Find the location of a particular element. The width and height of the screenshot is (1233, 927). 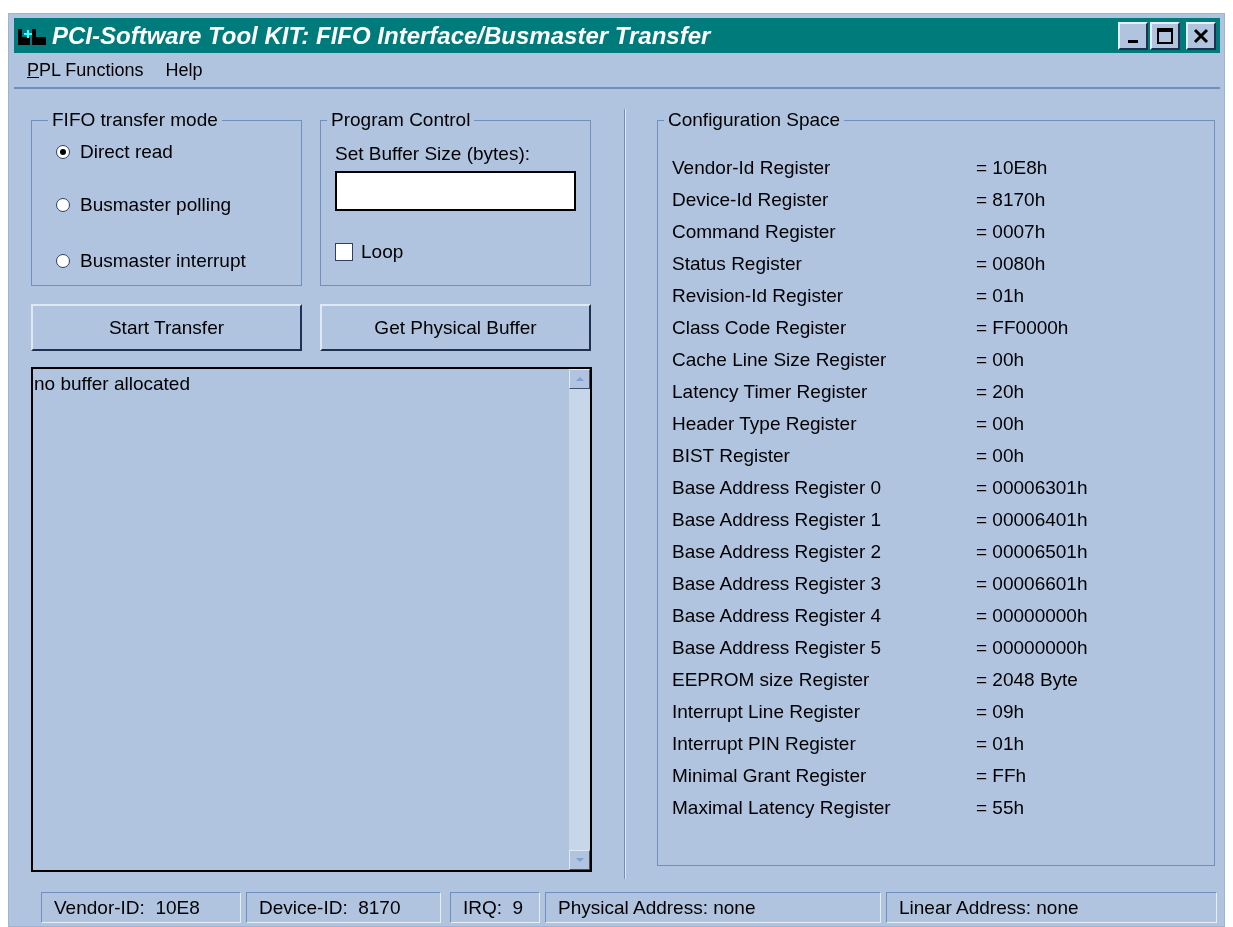

down-arrow-icon is located at coordinates (579, 860).